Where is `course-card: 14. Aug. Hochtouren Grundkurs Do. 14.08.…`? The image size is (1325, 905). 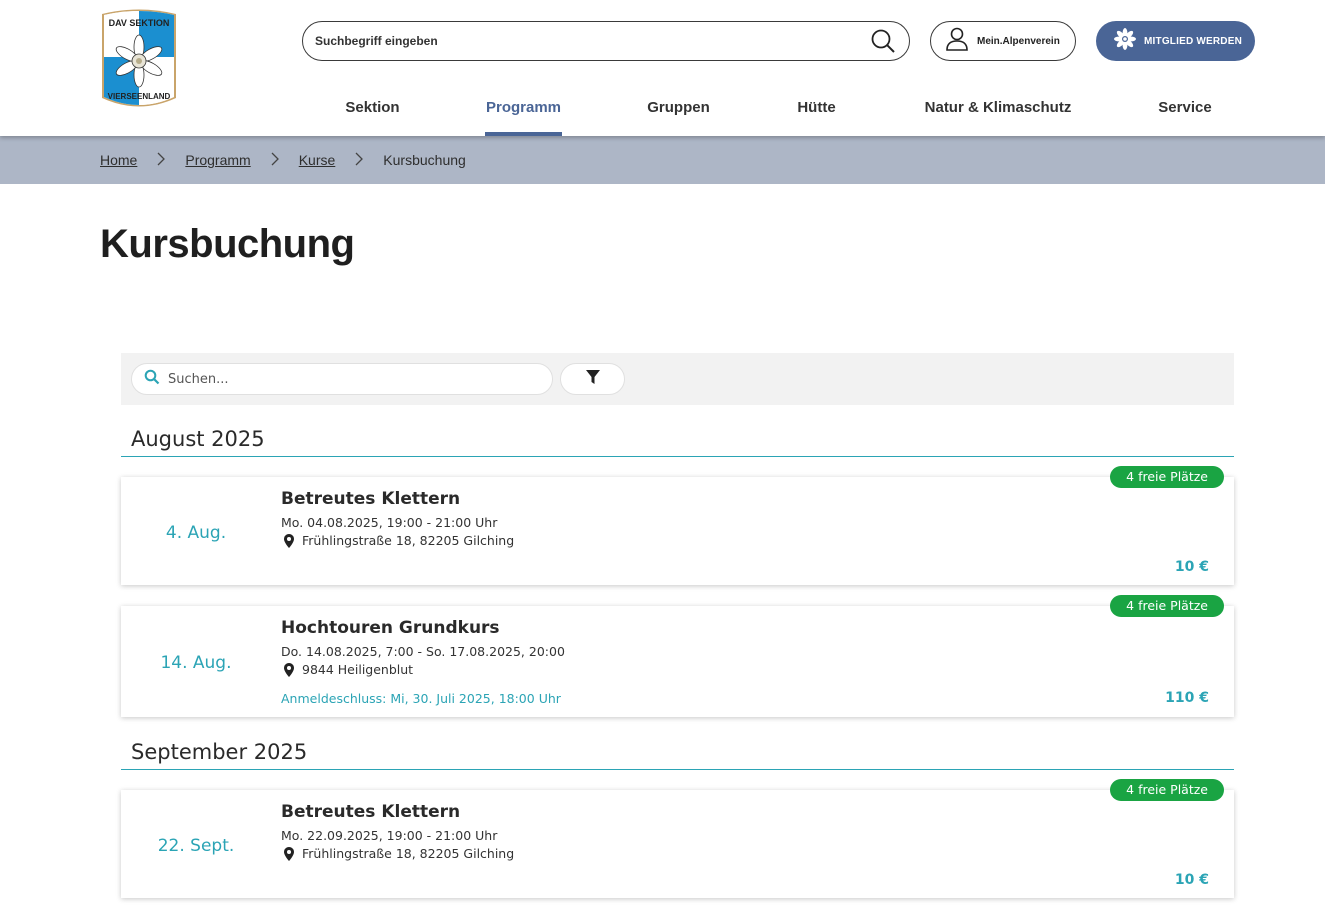 course-card: 14. Aug. Hochtouren Grundkurs Do. 14.08.… is located at coordinates (677, 656).